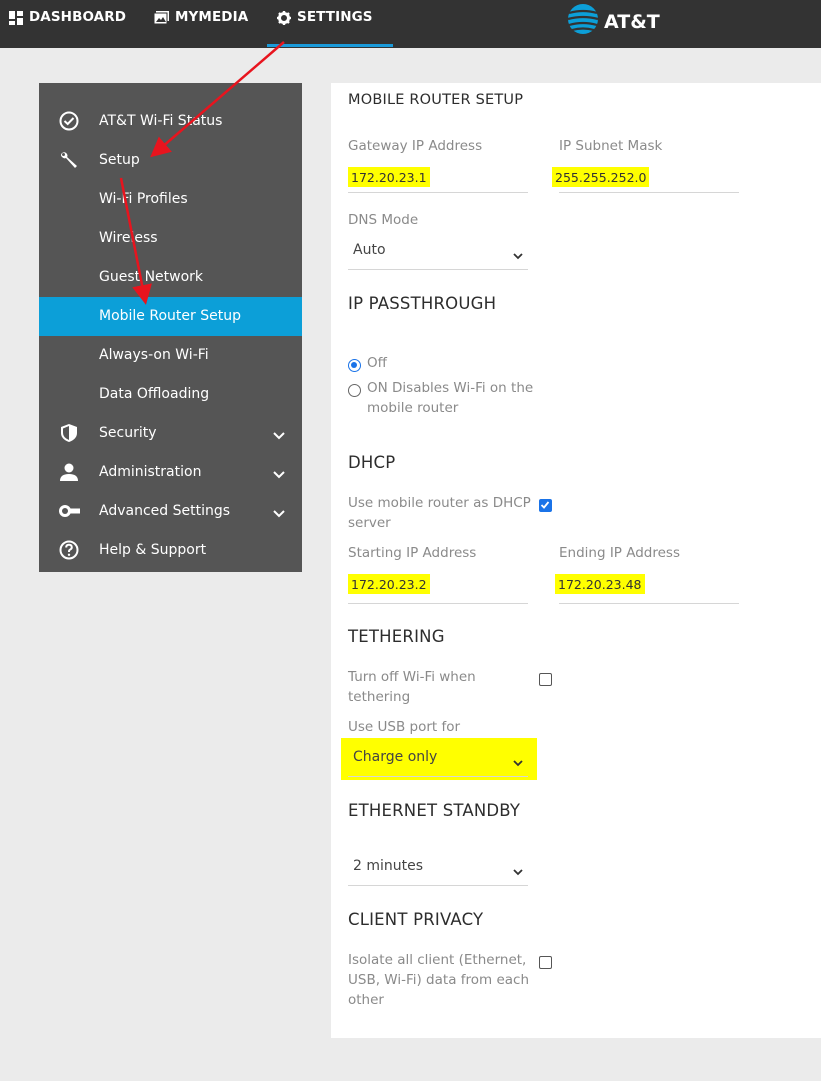 This screenshot has width=821, height=1081. Describe the element at coordinates (395, 757) in the screenshot. I see `usb-port-value: Charge only` at that location.